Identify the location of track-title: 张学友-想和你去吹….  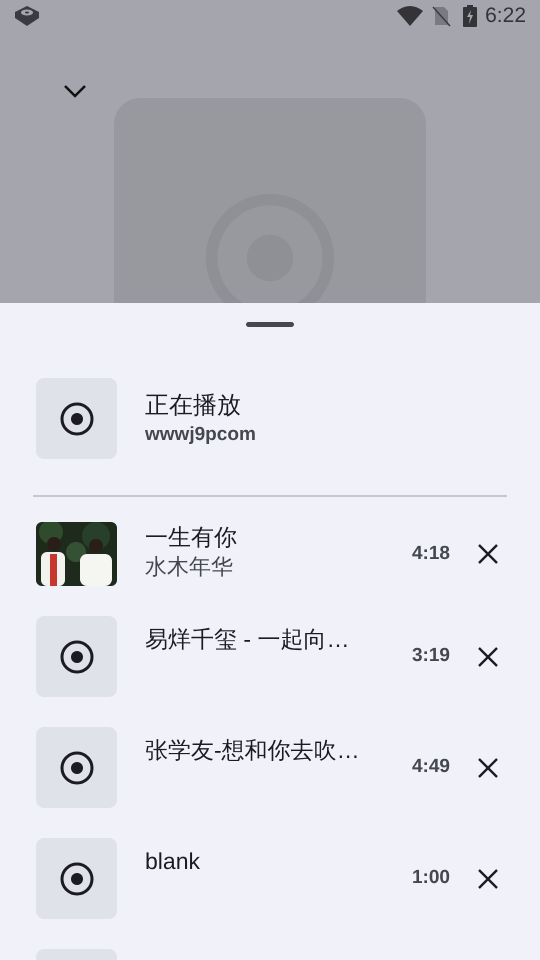
(253, 750).